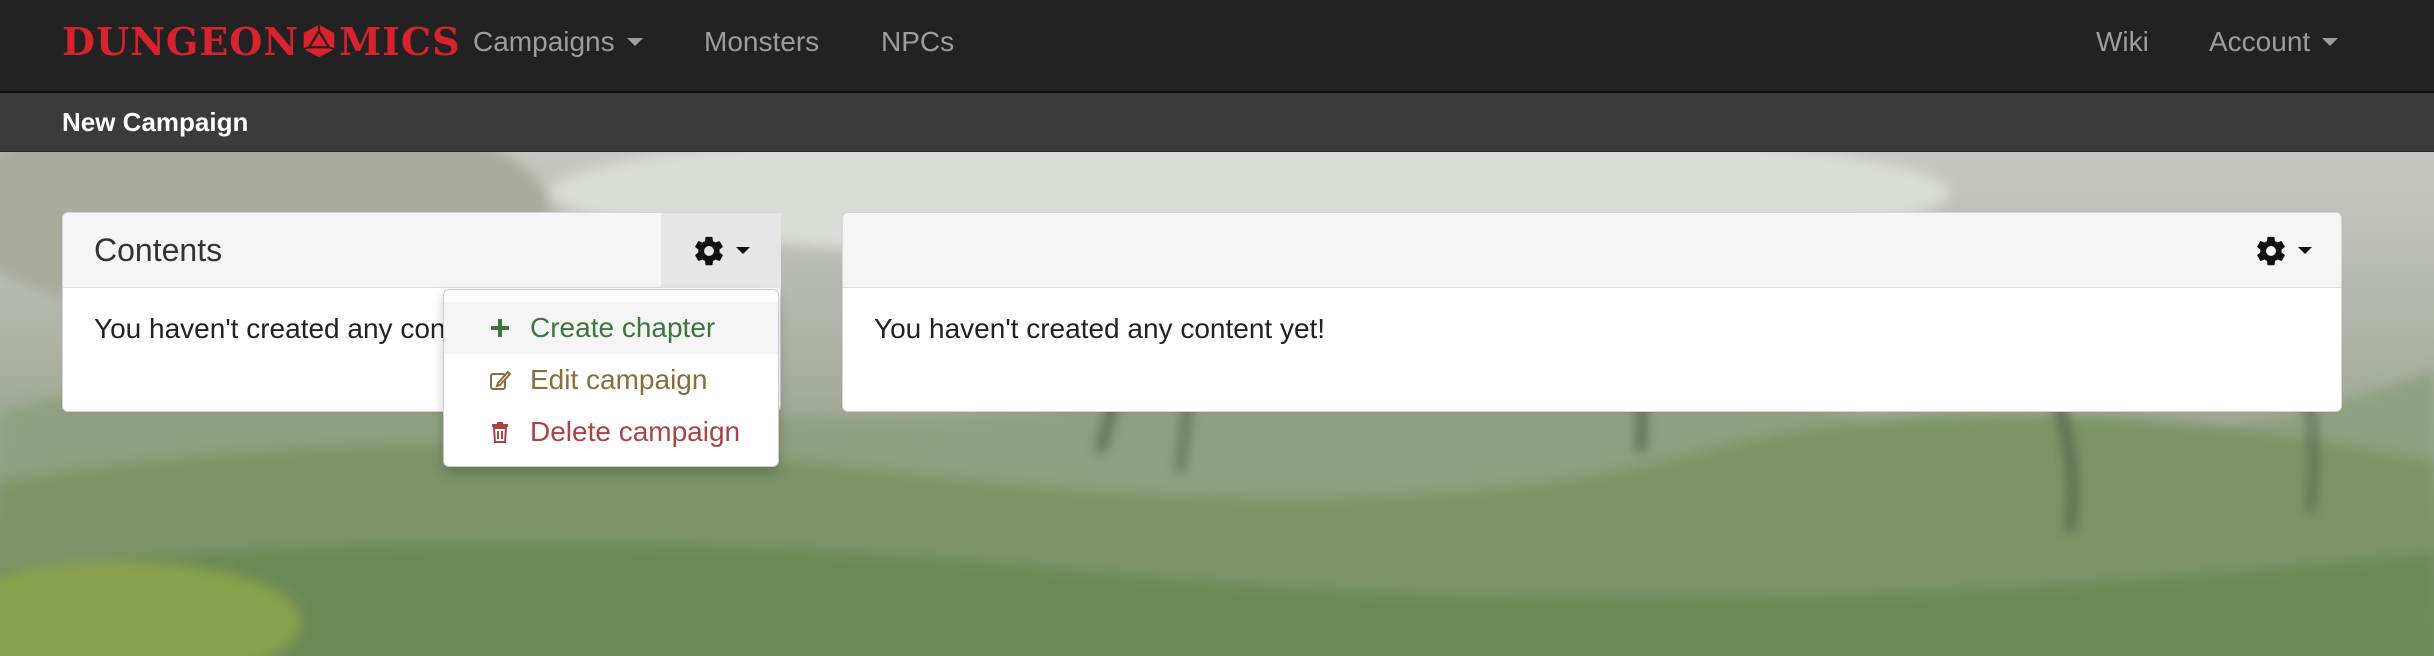 The height and width of the screenshot is (656, 2434). I want to click on nav-campaigns-dropdown: Campaigns, so click(558, 41).